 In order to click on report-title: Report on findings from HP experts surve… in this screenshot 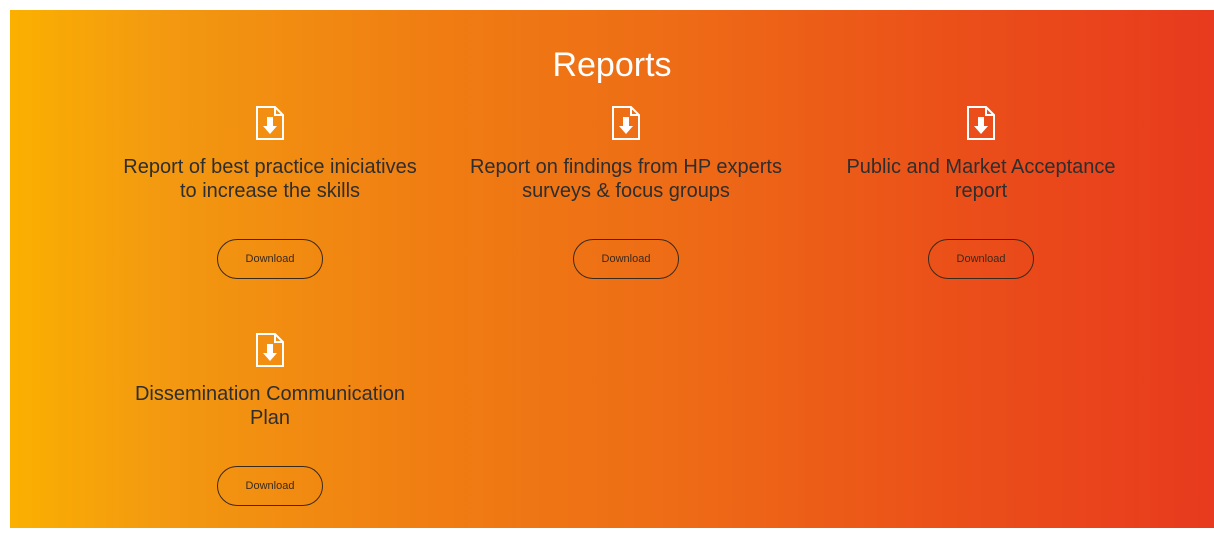, I will do `click(626, 179)`.